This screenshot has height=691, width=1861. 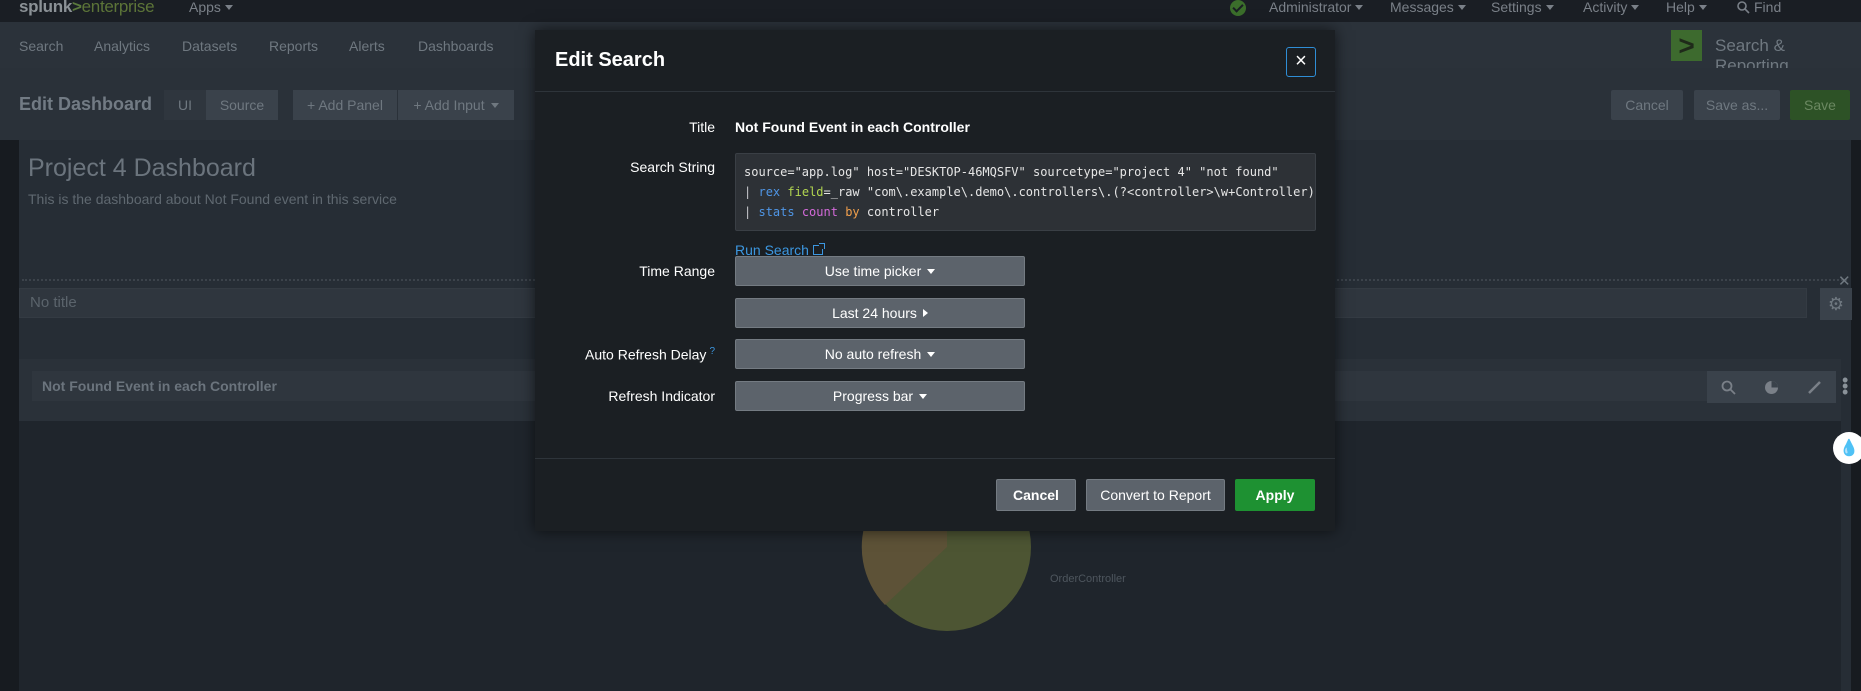 I want to click on time-range-picker: Last 24 hours, so click(x=880, y=313).